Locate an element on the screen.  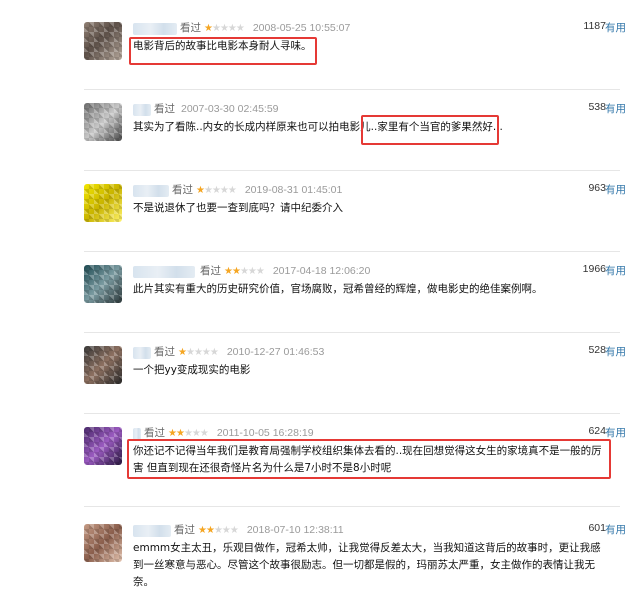
vote-count: 963 is located at coordinates (597, 188).